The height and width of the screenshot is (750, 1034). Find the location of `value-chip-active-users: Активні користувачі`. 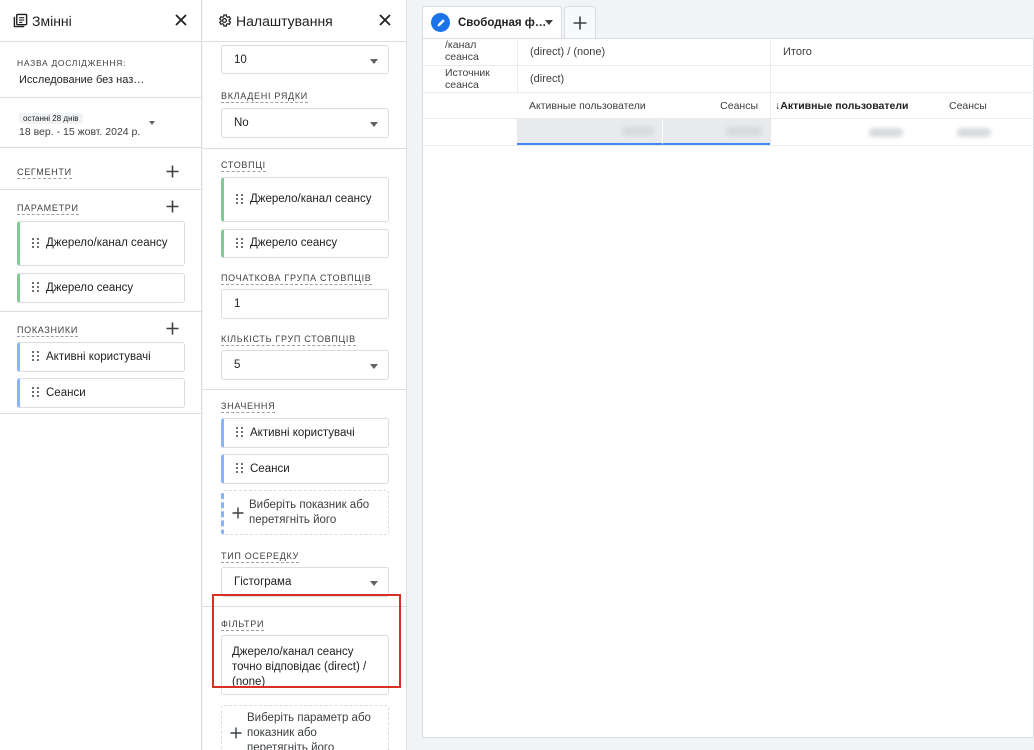

value-chip-active-users: Активні користувачі is located at coordinates (305, 433).